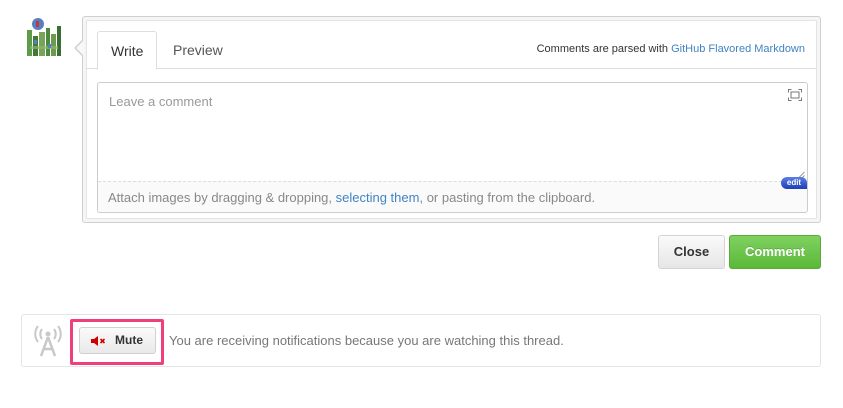  I want to click on markdown-help-link: GitHub Flavored Markdown, so click(738, 49).